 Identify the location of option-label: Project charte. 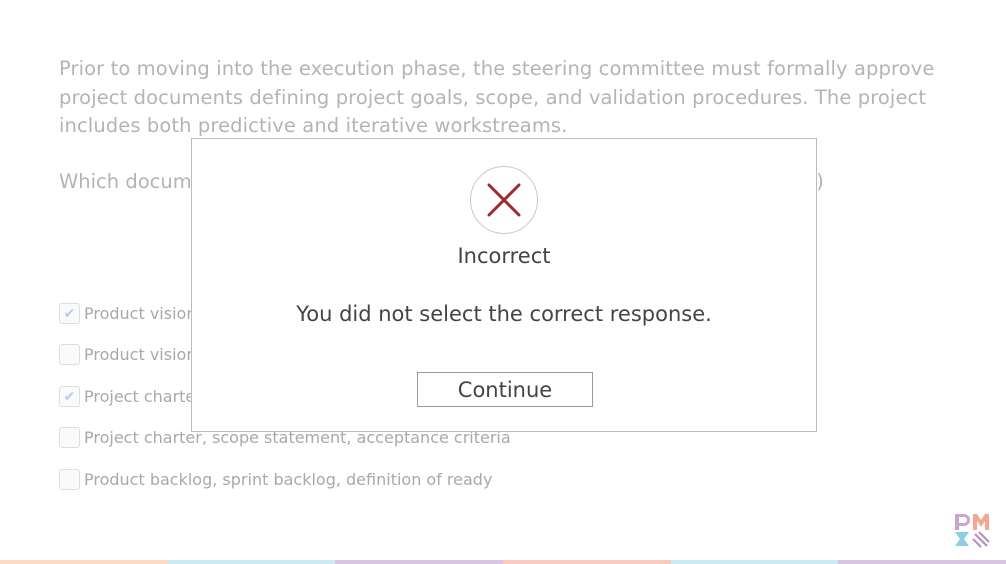
(140, 396).